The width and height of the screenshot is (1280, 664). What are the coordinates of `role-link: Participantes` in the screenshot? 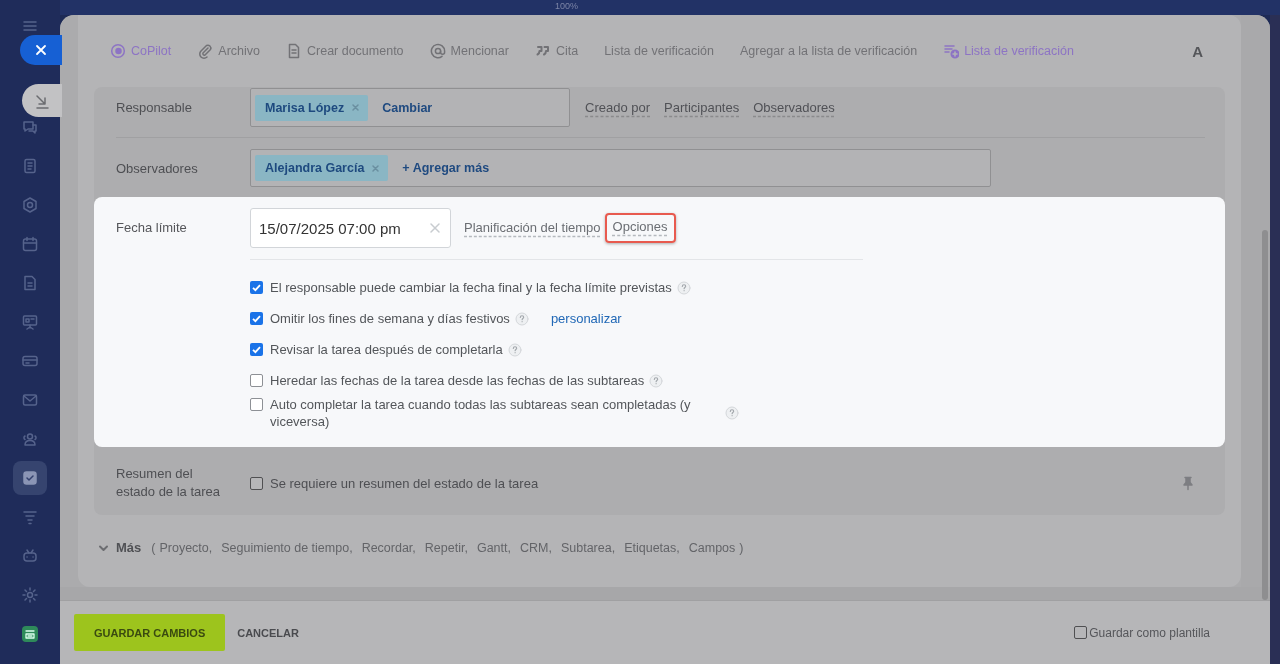 It's located at (702, 107).